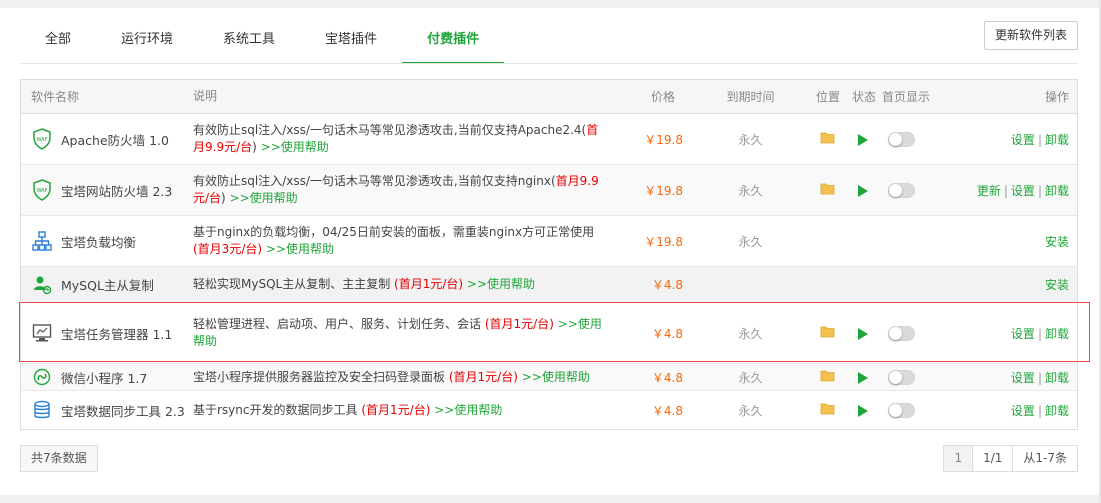  I want to click on row-operations: 更新 | 设置 | 卸载, so click(1022, 190).